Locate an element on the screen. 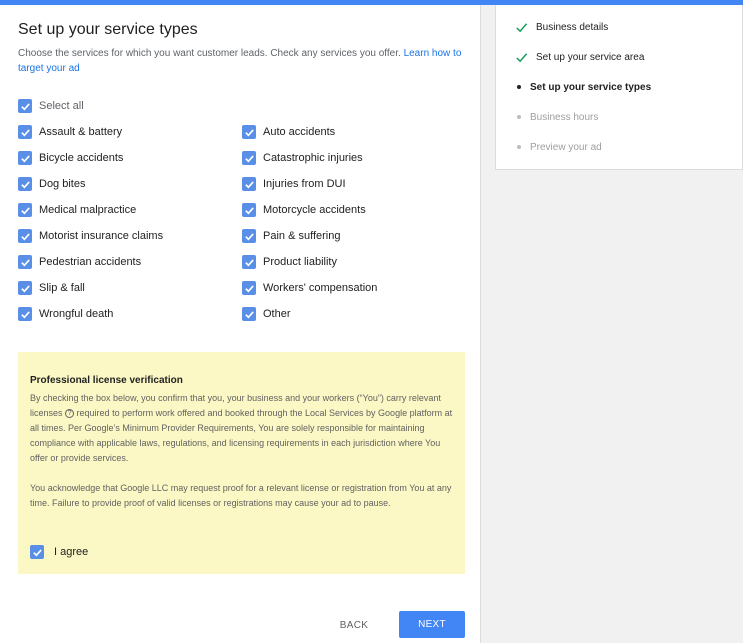 Image resolution: width=743 pixels, height=643 pixels. service-checkbox: Other is located at coordinates (266, 314).